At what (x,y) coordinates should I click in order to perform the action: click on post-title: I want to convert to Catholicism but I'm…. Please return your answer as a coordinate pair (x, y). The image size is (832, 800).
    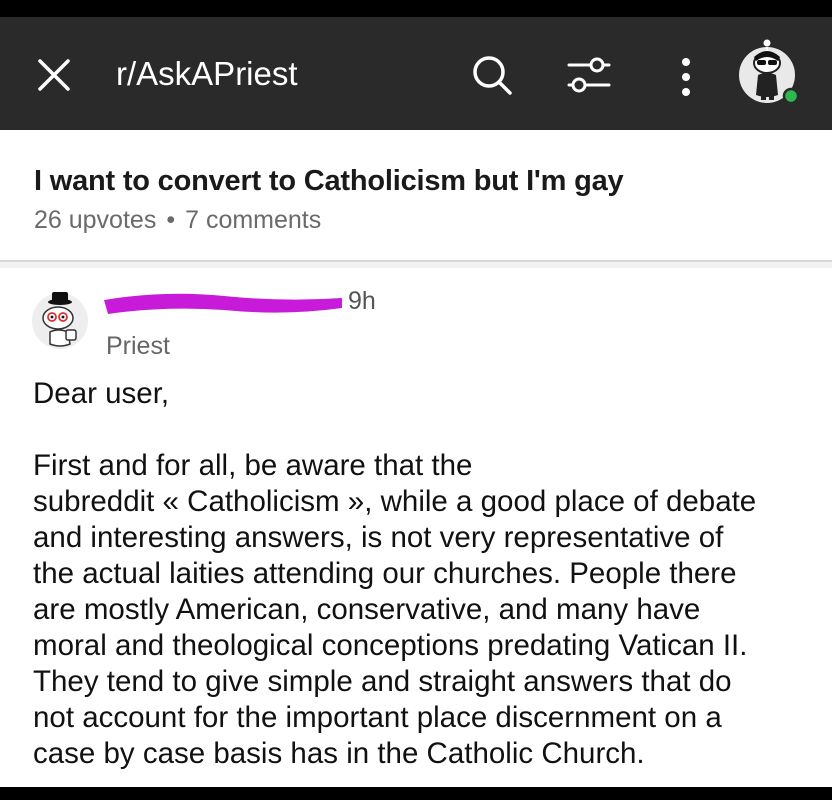
    Looking at the image, I should click on (329, 181).